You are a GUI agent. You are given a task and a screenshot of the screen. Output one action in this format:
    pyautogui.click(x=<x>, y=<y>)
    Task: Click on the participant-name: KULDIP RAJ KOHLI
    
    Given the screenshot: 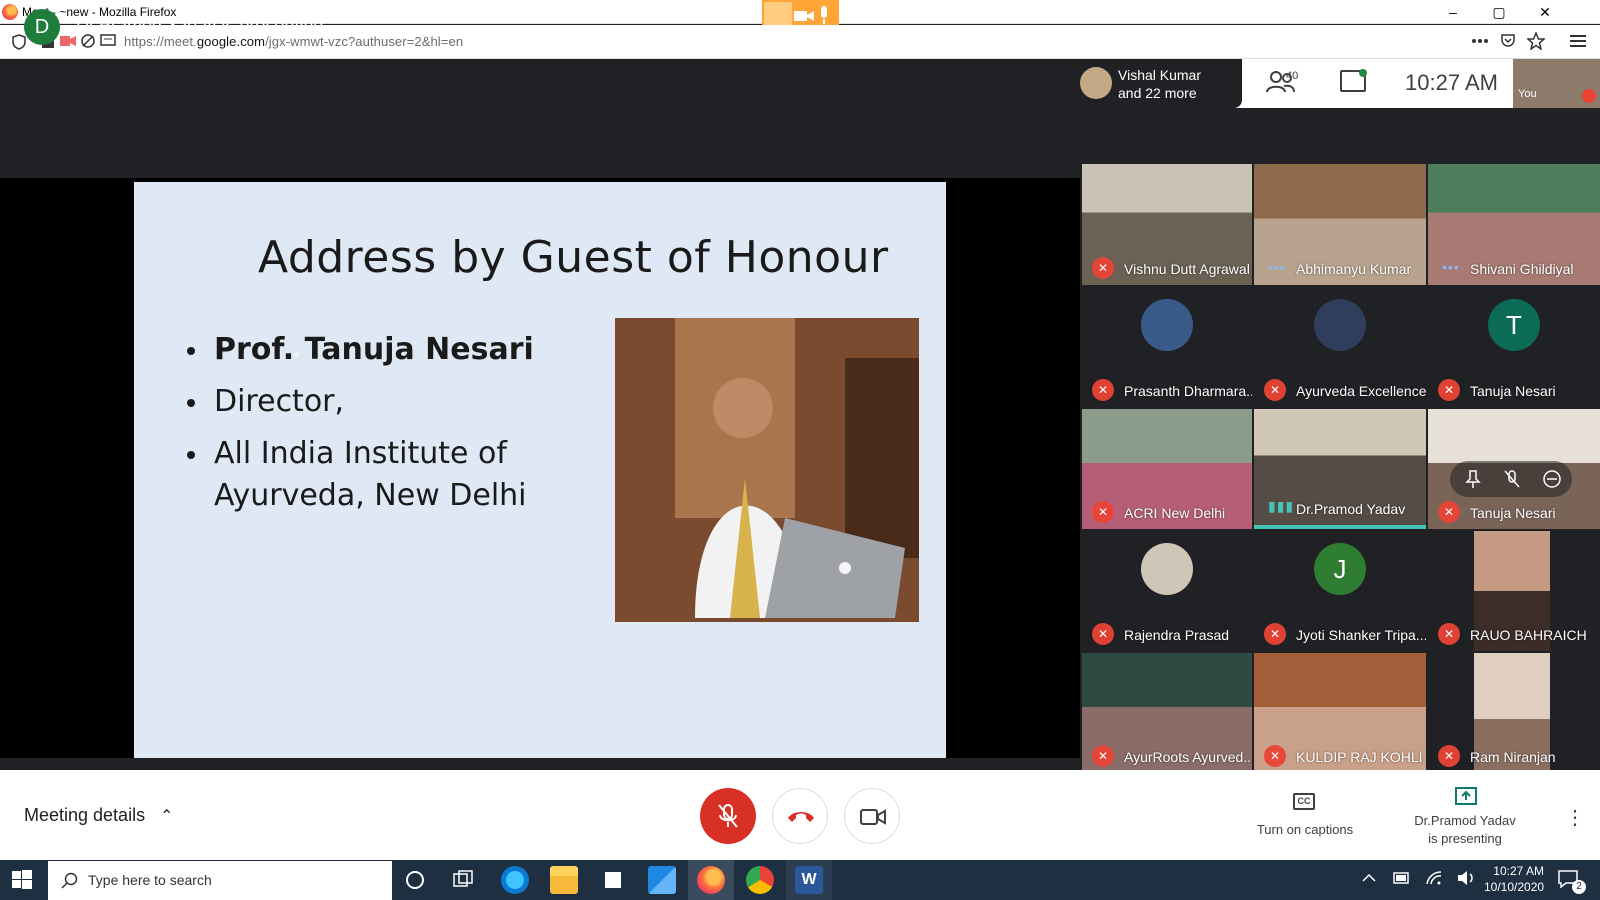 What is the action you would take?
    pyautogui.click(x=1359, y=757)
    